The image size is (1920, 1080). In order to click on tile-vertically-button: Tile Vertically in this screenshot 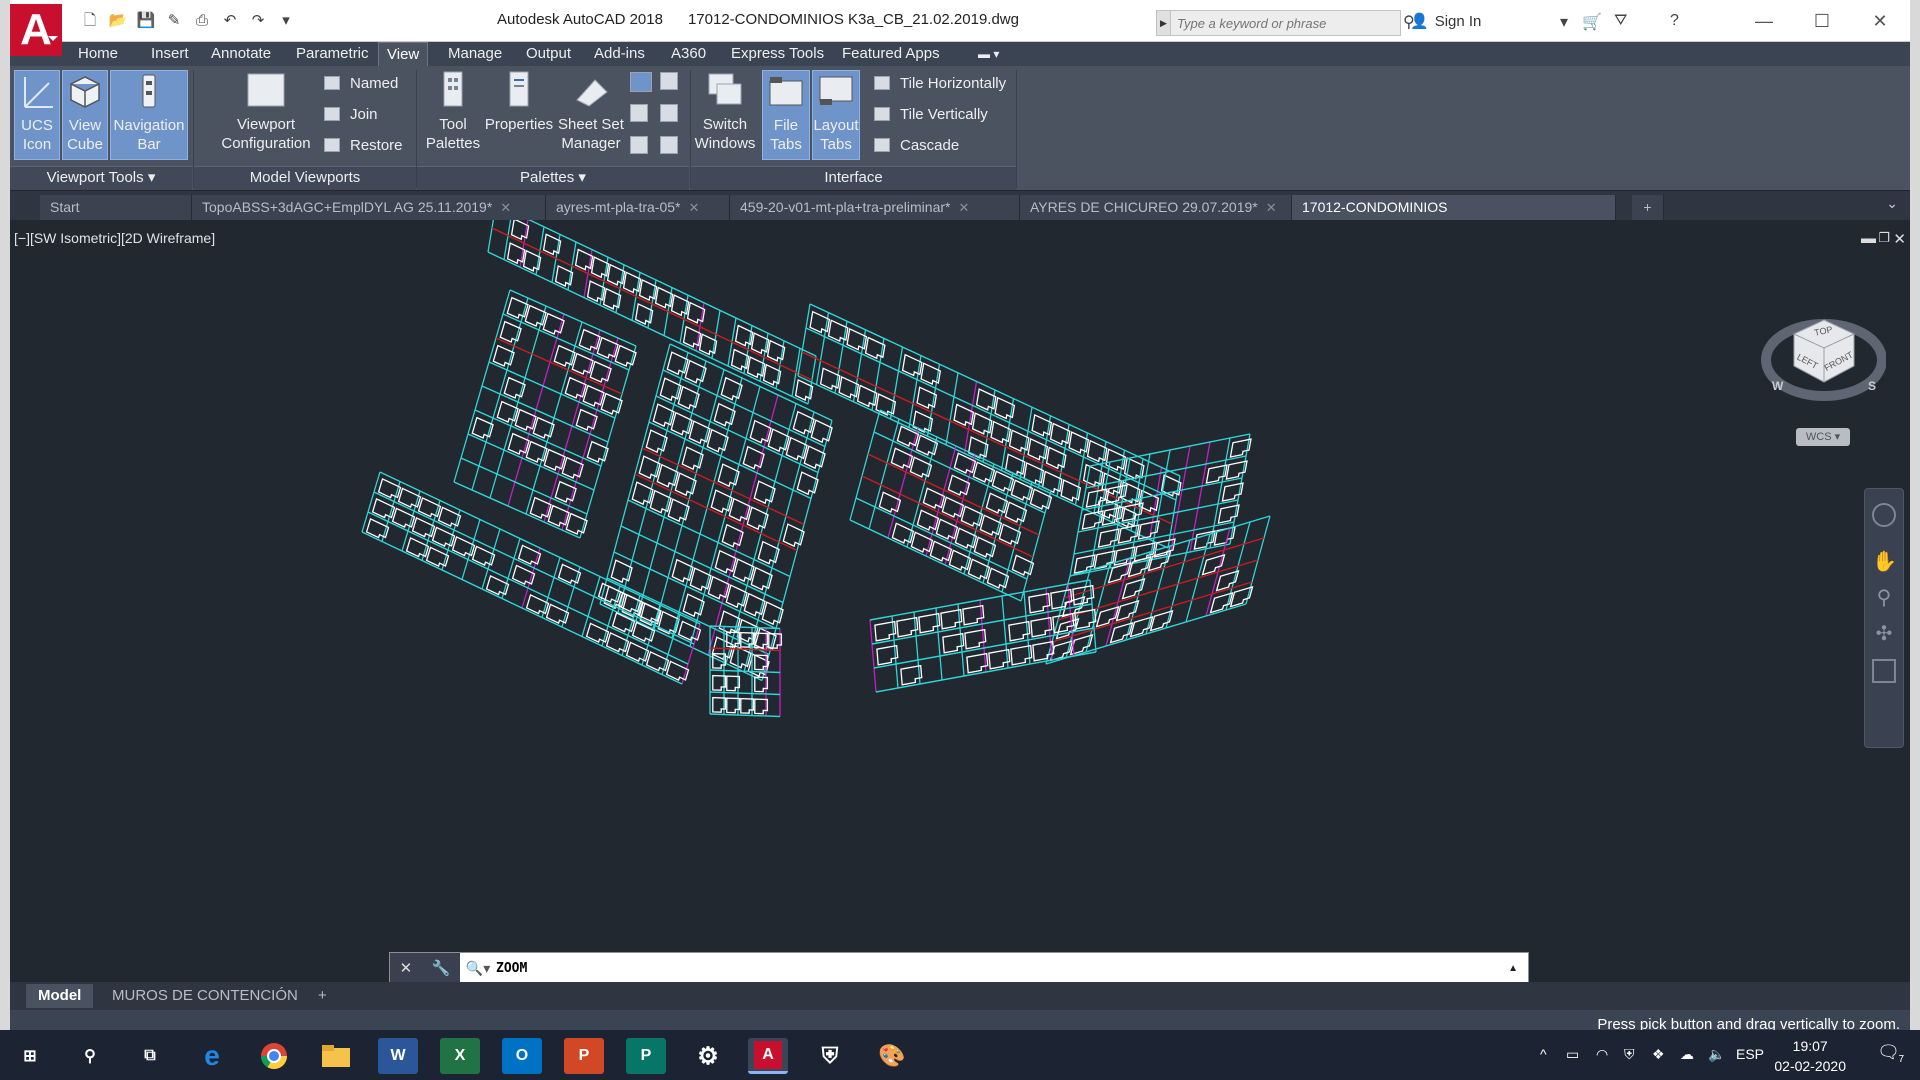, I will do `click(931, 114)`.